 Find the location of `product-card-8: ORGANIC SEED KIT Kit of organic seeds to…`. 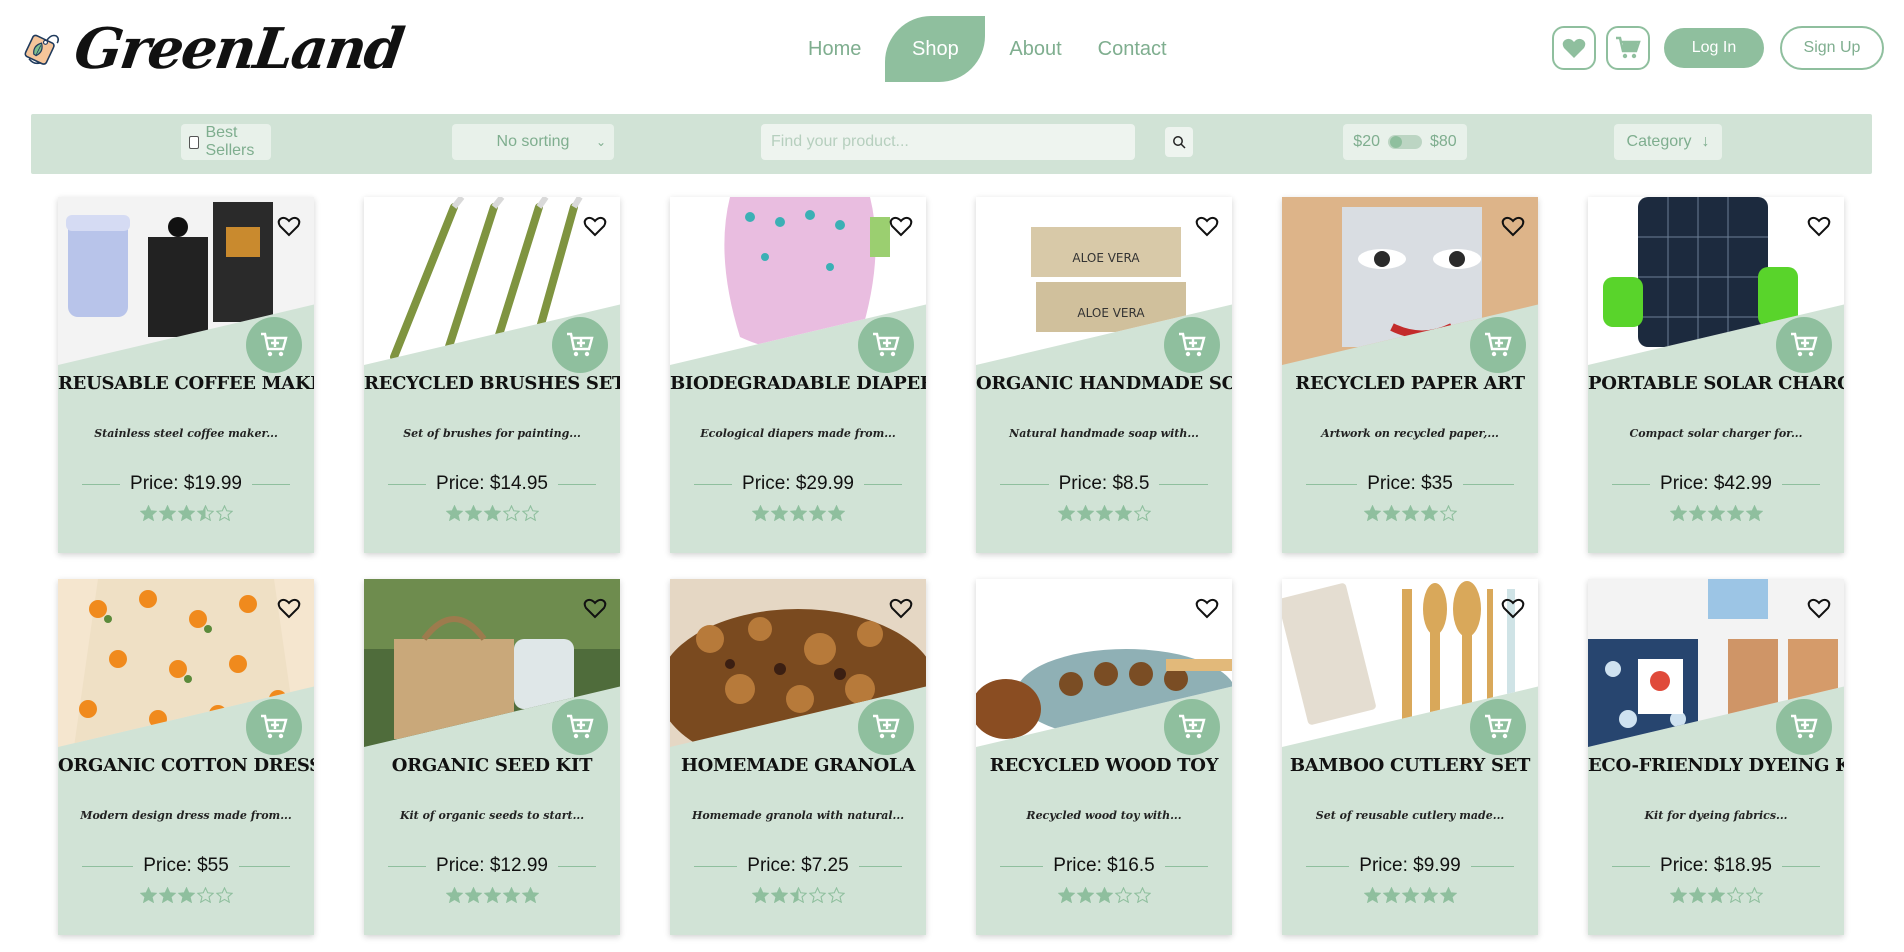

product-card-8: ORGANIC SEED KIT Kit of organic seeds to… is located at coordinates (492, 757).